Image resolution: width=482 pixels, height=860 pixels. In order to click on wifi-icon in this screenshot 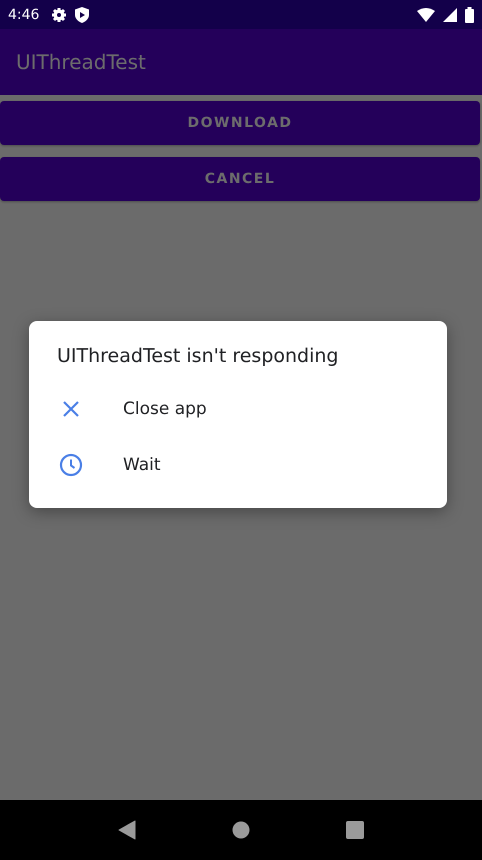, I will do `click(426, 15)`.